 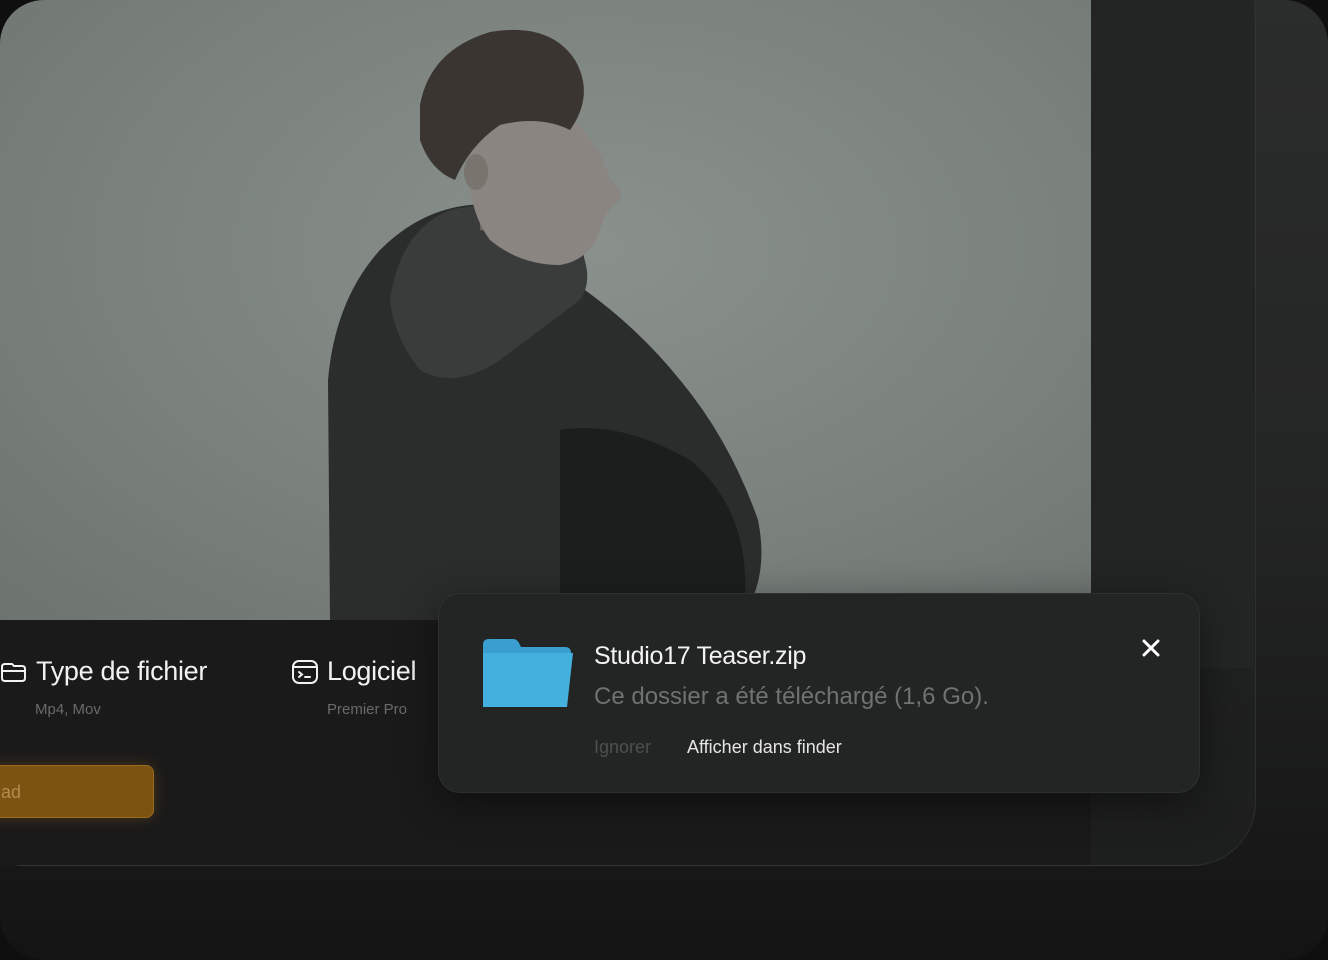 What do you see at coordinates (700, 656) in the screenshot?
I see `notification-title: Studio17 Teaser.zip` at bounding box center [700, 656].